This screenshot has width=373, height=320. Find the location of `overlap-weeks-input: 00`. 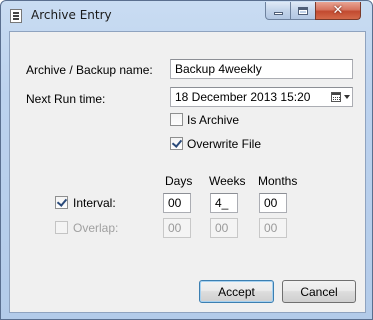

overlap-weeks-input: 00 is located at coordinates (224, 228).